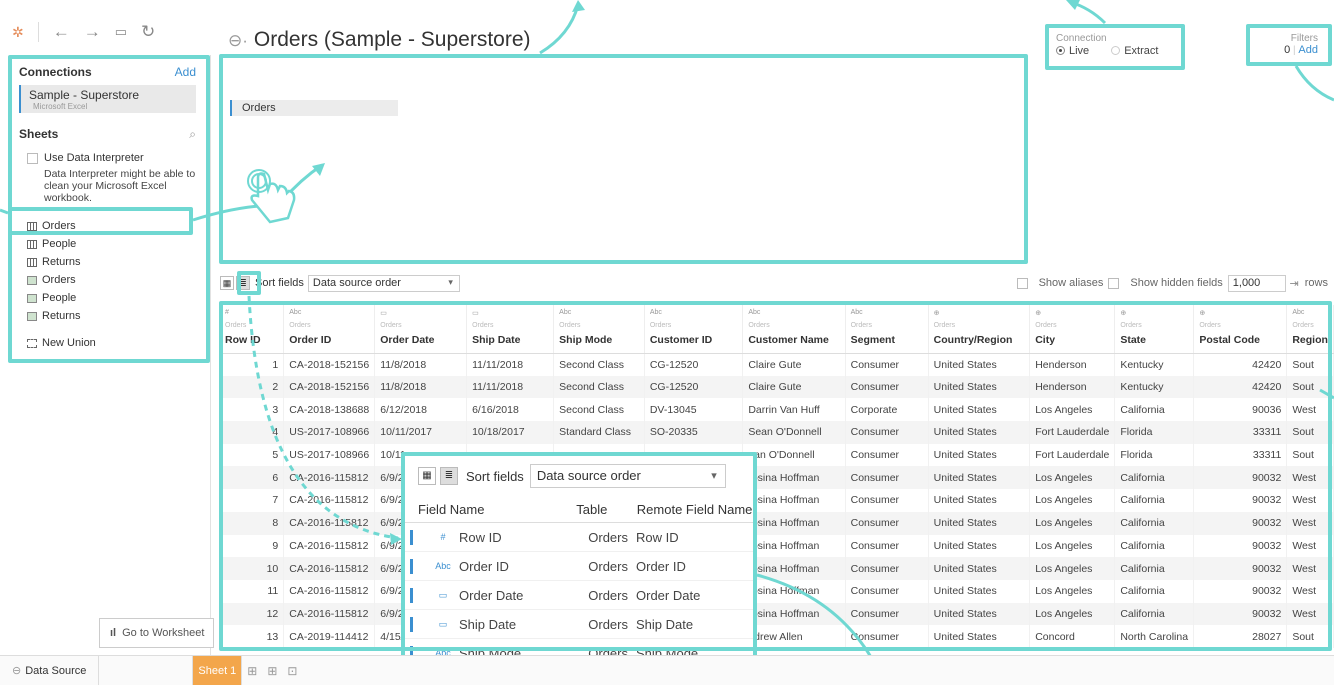 The image size is (1334, 685). What do you see at coordinates (146, 670) in the screenshot?
I see `tab-spacer` at bounding box center [146, 670].